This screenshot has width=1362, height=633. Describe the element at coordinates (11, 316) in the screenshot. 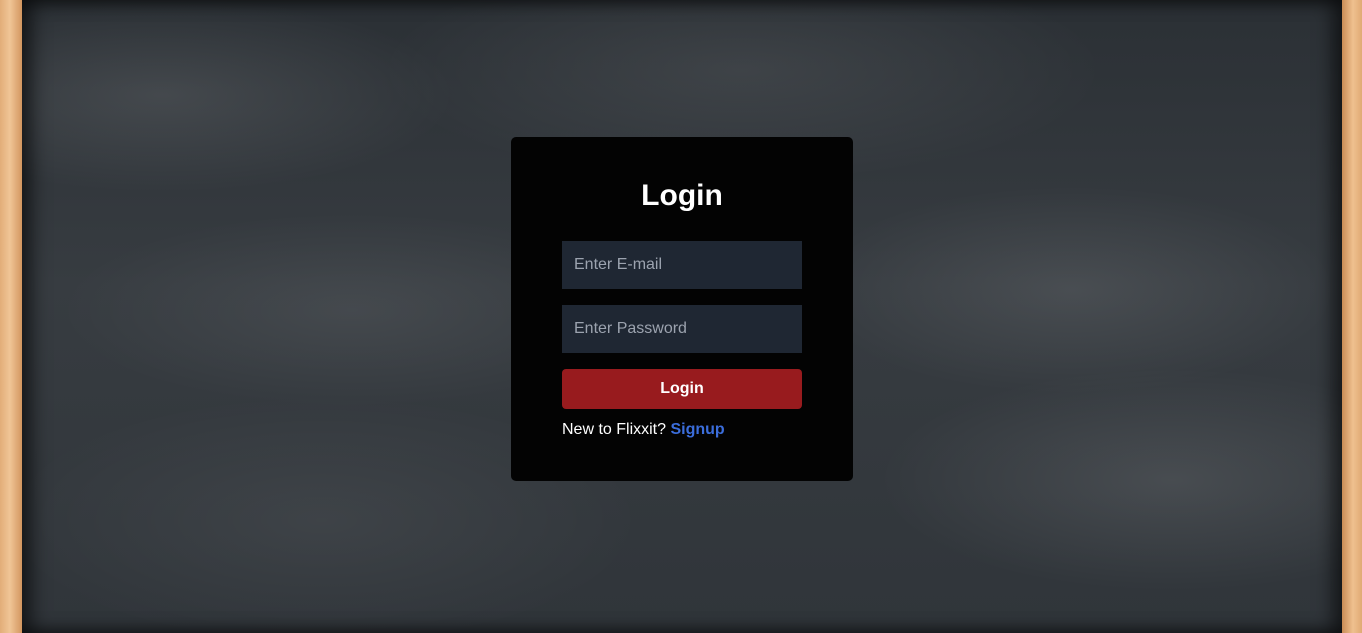

I see `chalkboard-frame-left` at that location.